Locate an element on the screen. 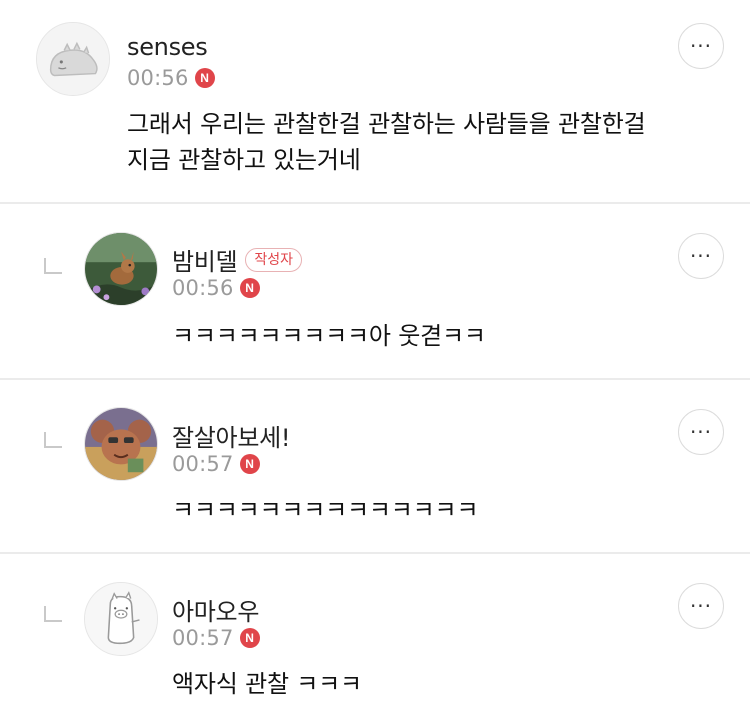 Image resolution: width=750 pixels, height=722 pixels. comment-text: ㅋㅋㅋㅋㅋㅋㅋㅋㅋ아 웃겯ㅋㅋ is located at coordinates (329, 336).